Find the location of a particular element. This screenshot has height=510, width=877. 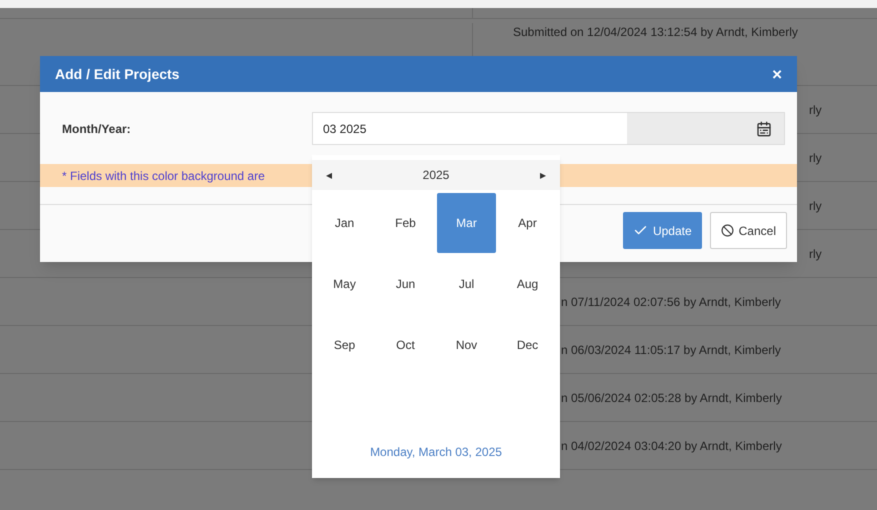

month-cell: Jan is located at coordinates (344, 223).